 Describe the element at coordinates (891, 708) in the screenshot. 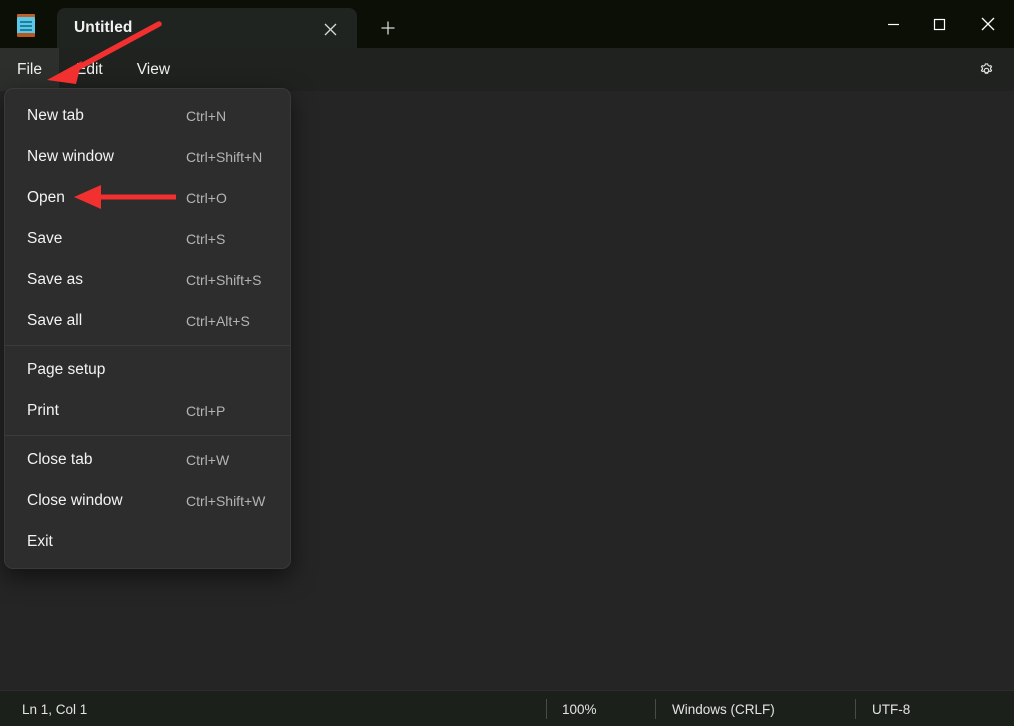

I see `status-encoding: UTF-8` at that location.